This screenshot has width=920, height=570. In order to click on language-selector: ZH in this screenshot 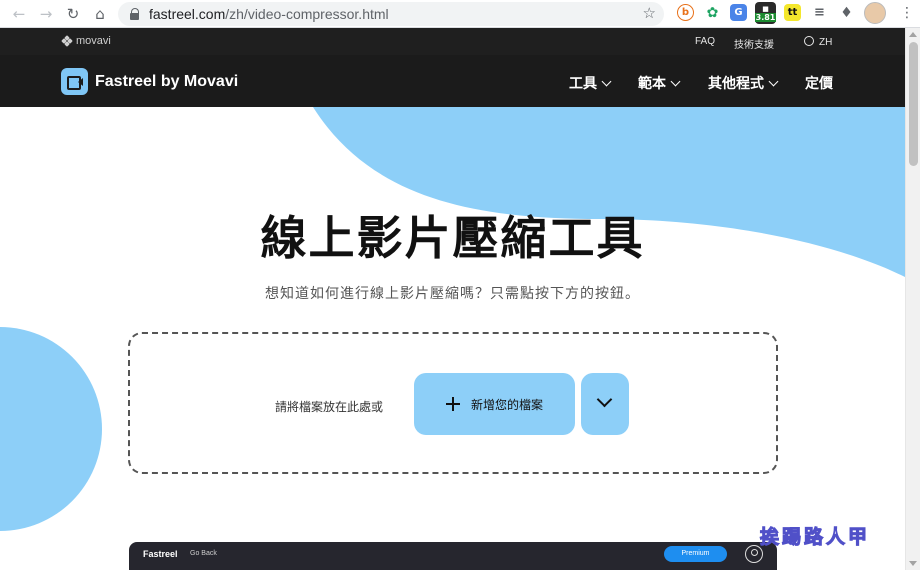, I will do `click(818, 42)`.